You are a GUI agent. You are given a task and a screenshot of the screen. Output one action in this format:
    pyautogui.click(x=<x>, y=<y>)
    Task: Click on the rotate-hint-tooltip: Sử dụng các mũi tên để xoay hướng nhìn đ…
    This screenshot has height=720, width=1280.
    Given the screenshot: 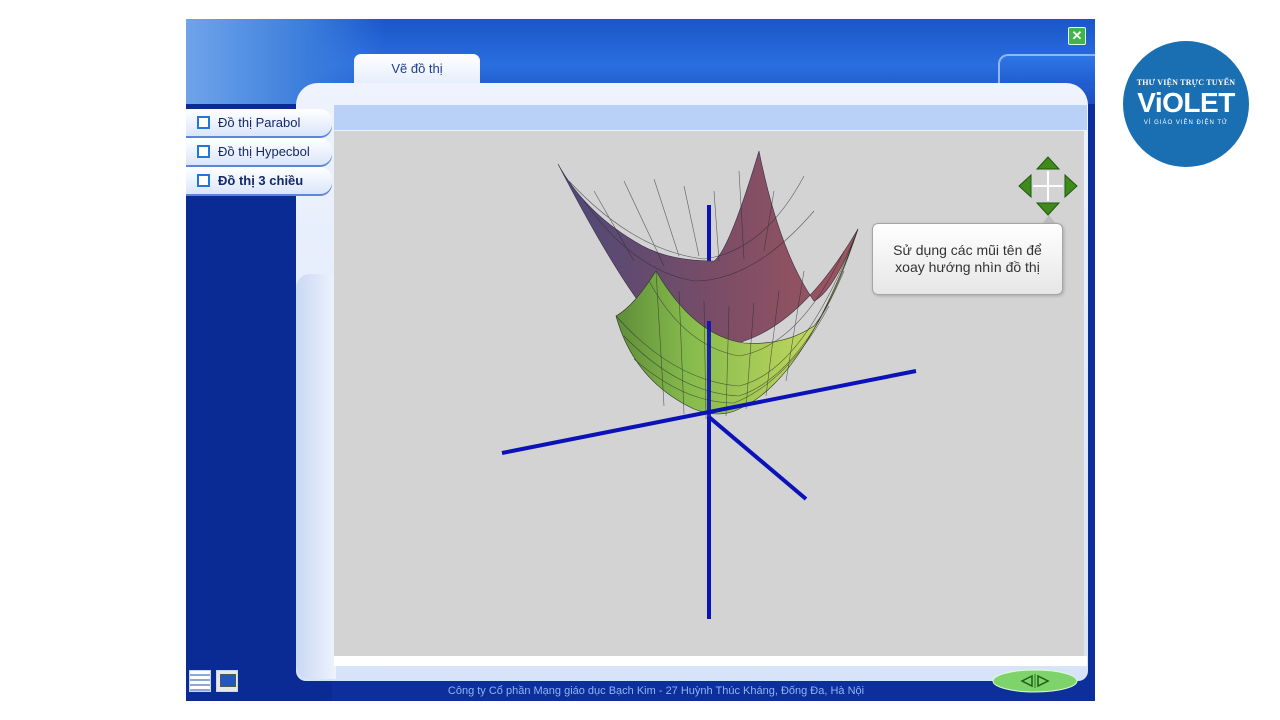 What is the action you would take?
    pyautogui.click(x=967, y=259)
    